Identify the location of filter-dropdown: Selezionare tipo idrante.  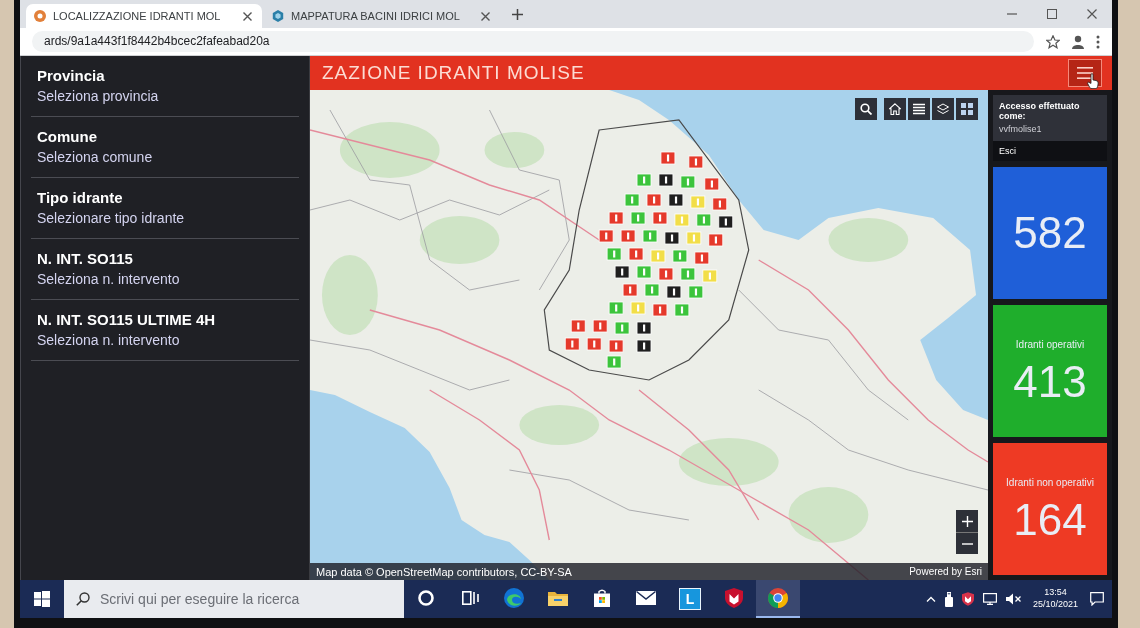
(111, 218).